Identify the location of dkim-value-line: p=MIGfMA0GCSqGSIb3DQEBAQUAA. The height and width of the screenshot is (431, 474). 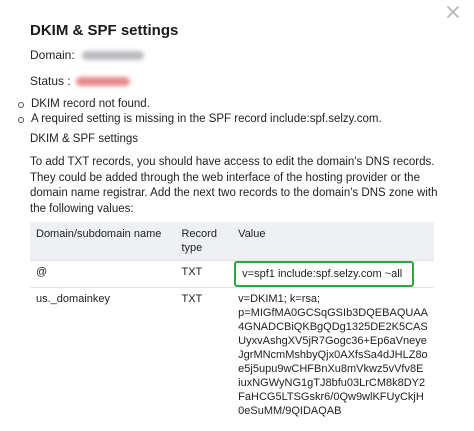
(333, 313).